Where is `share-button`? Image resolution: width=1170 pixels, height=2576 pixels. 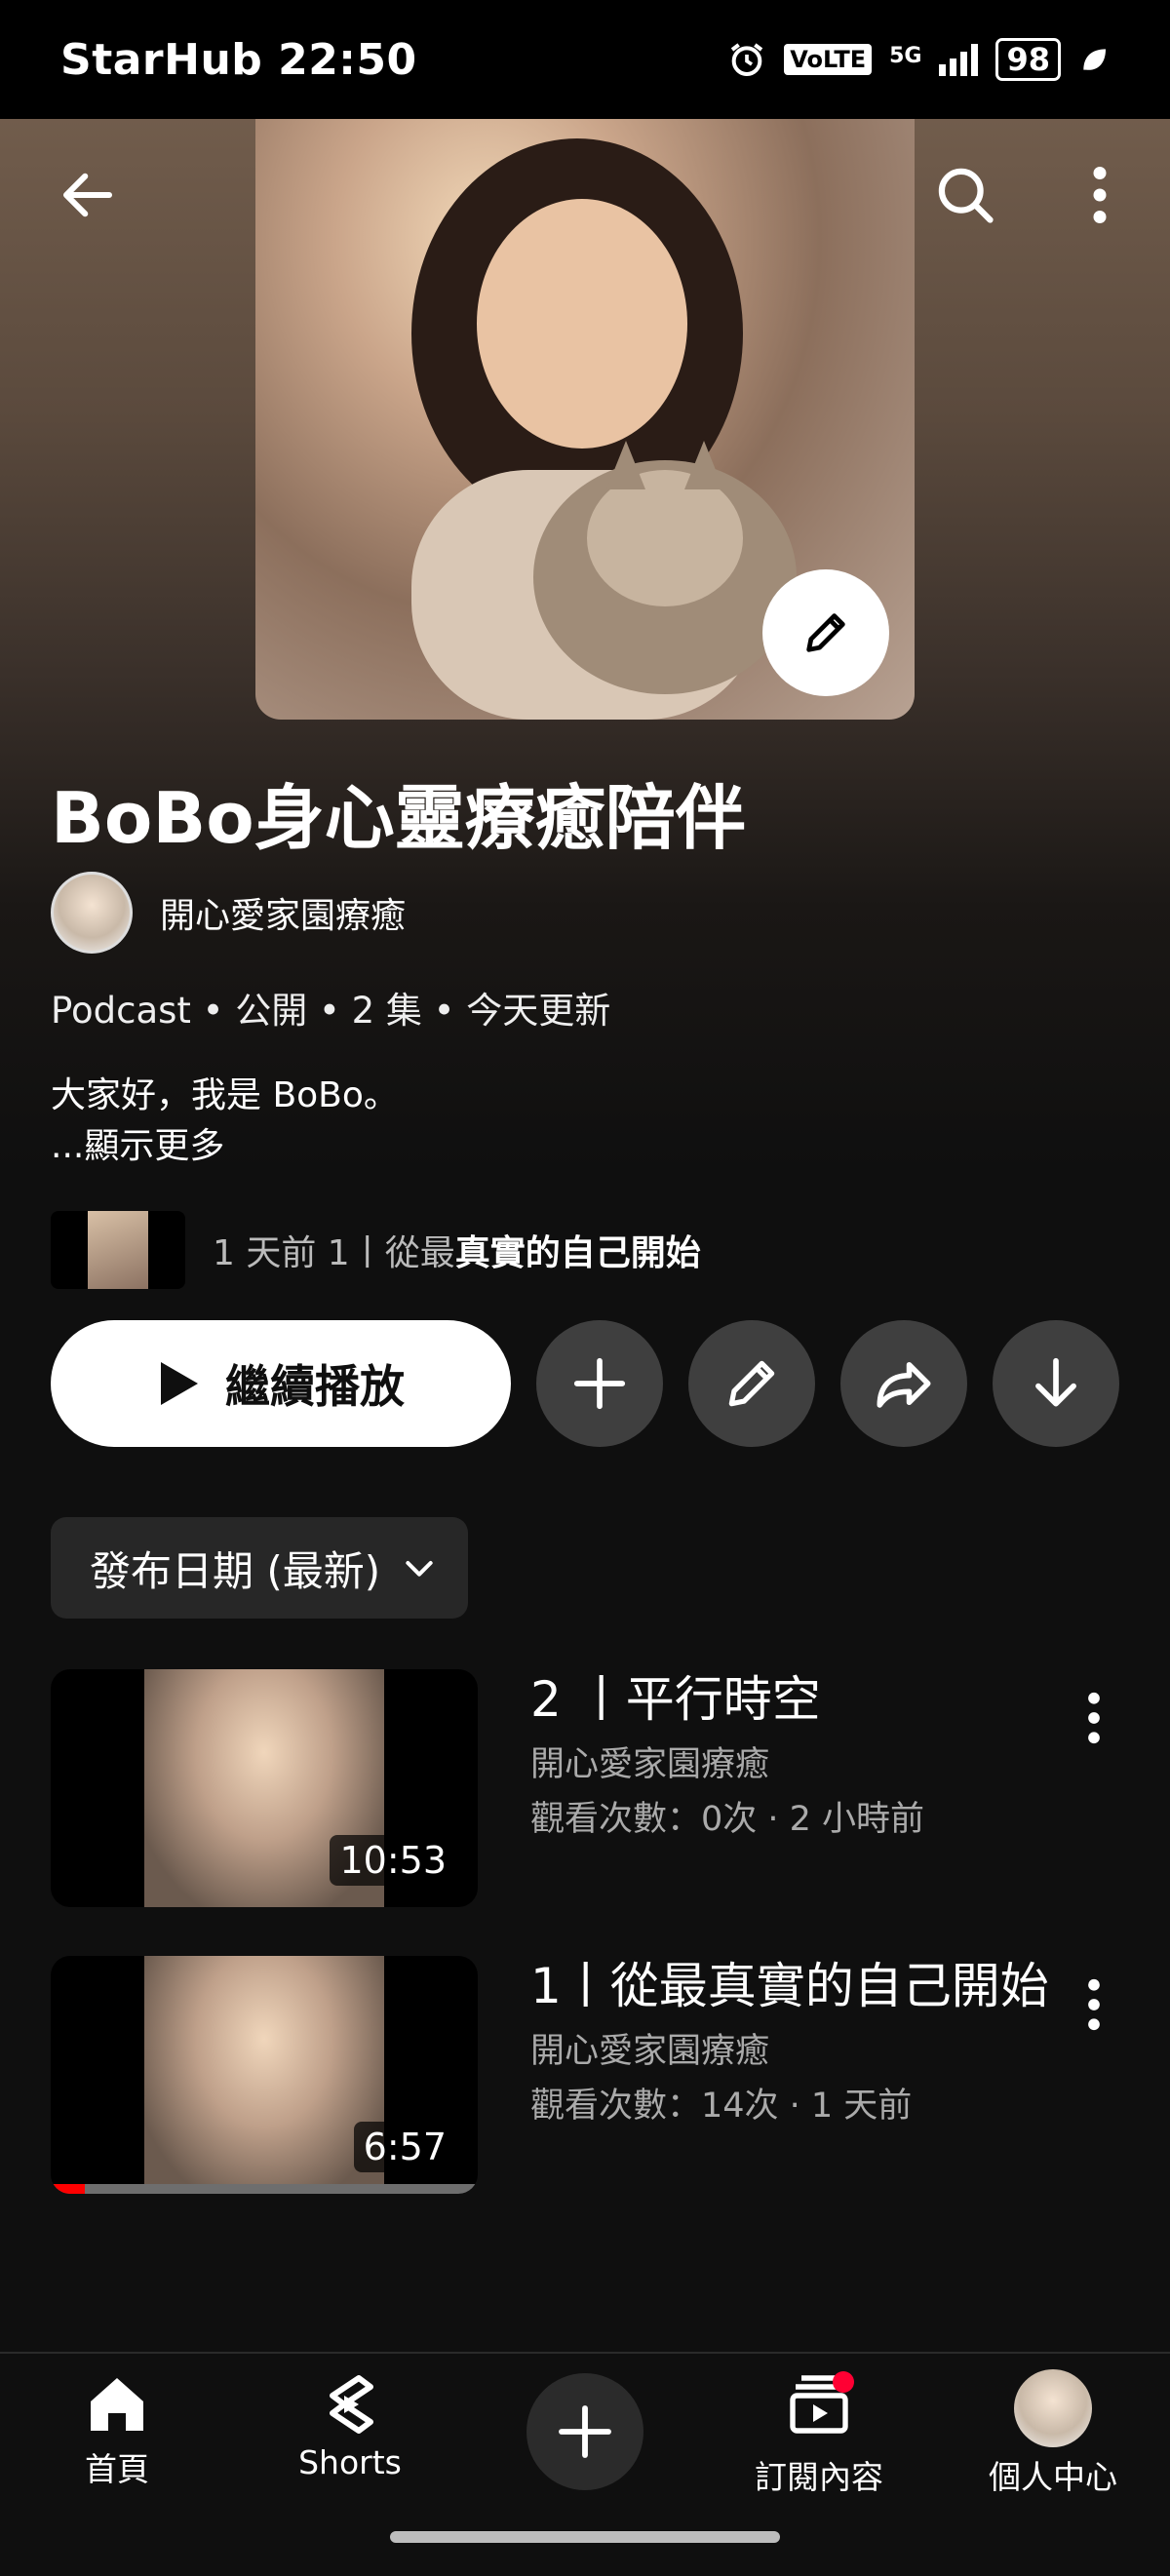
share-button is located at coordinates (903, 1383).